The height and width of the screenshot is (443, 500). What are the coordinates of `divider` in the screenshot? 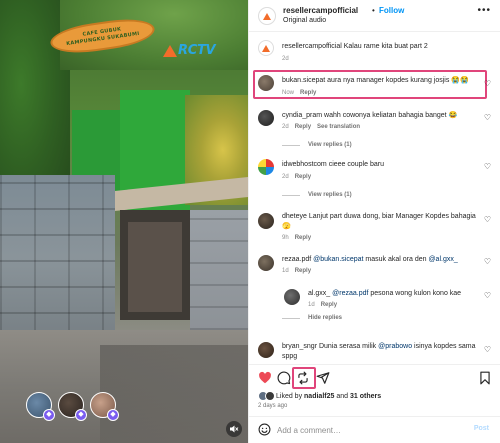 It's located at (291, 145).